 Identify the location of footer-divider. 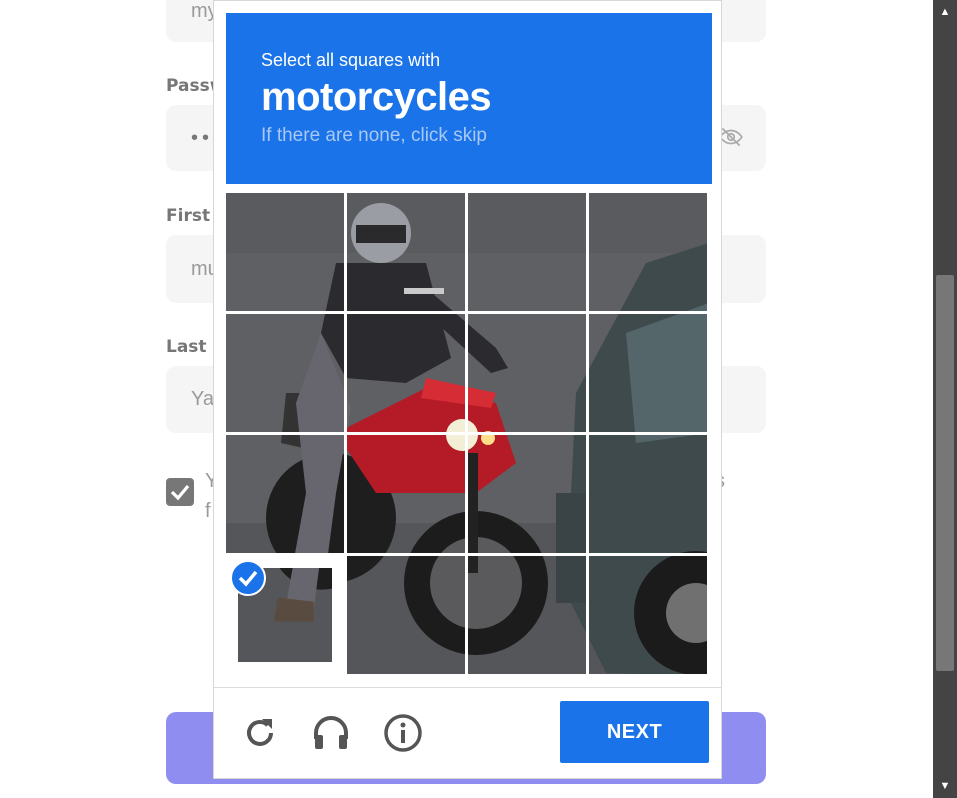
(467, 687).